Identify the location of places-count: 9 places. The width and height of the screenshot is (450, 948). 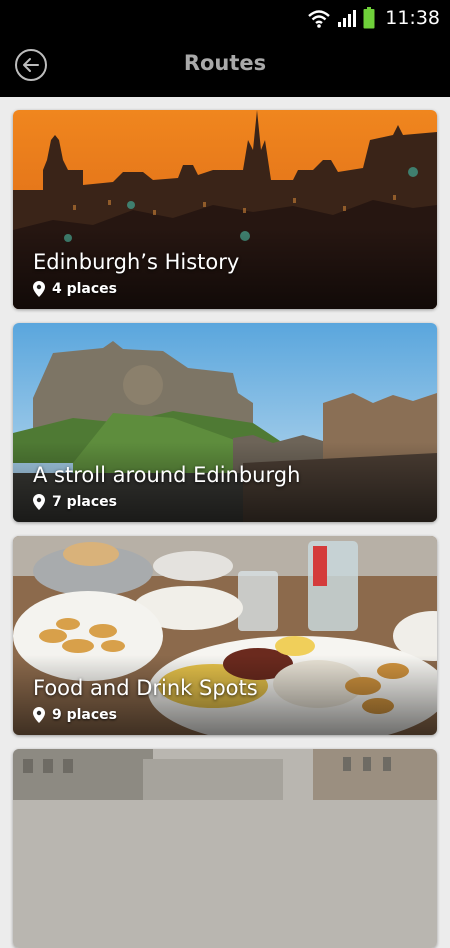
(85, 715).